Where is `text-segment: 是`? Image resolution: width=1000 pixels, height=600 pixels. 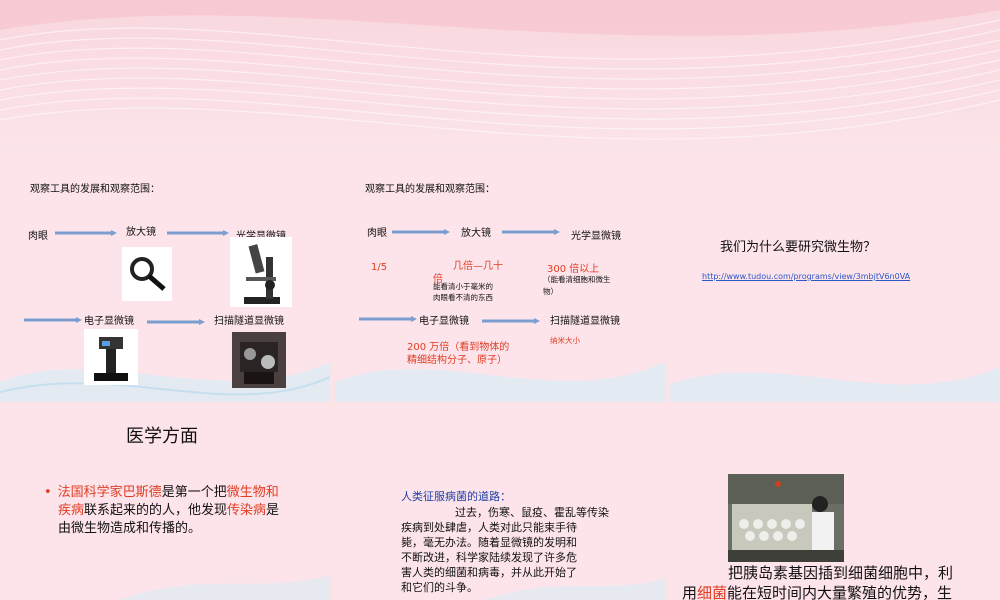 text-segment: 是 is located at coordinates (273, 510).